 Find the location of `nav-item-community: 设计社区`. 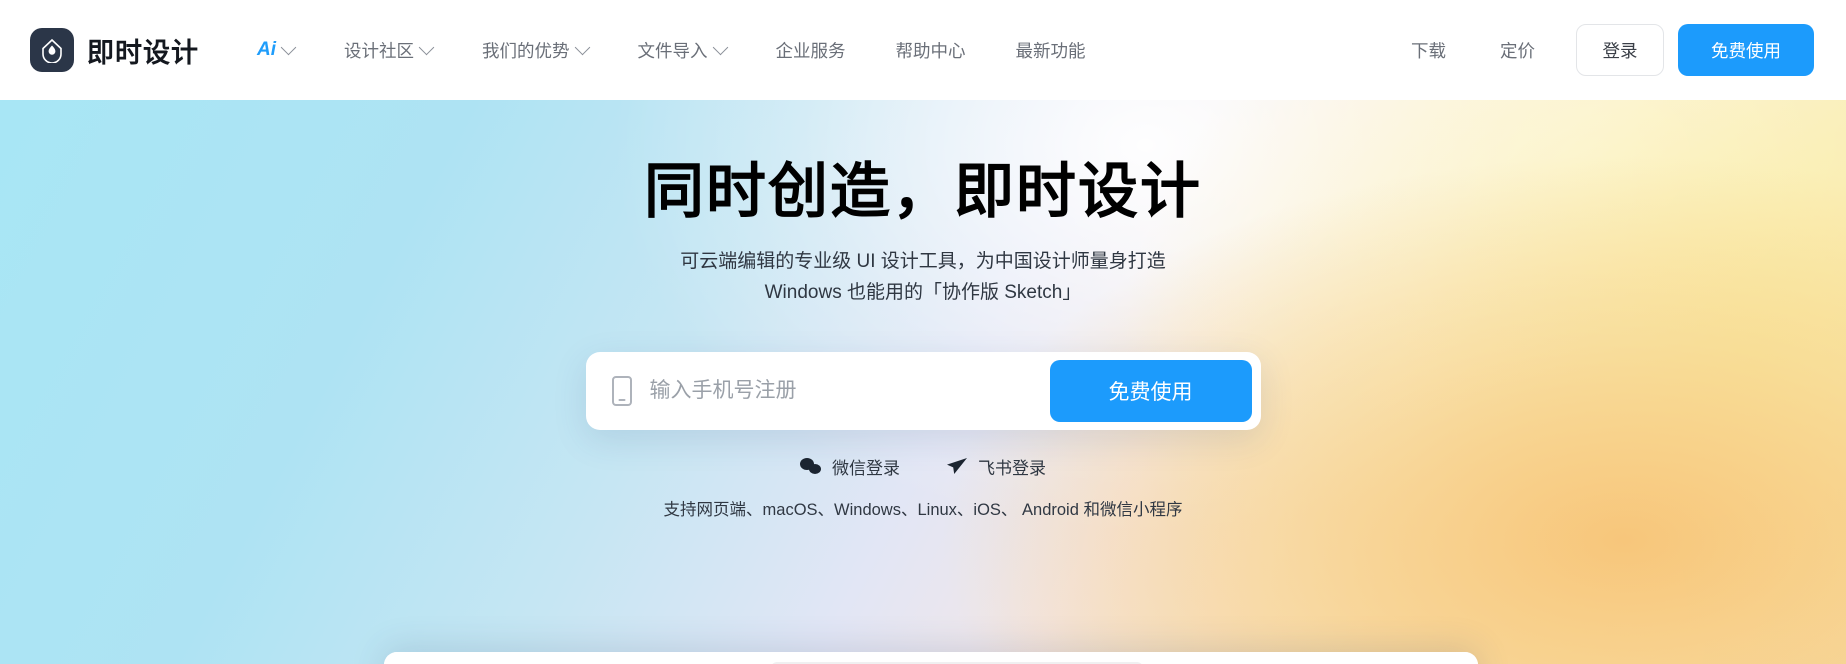

nav-item-community: 设计社区 is located at coordinates (388, 50).